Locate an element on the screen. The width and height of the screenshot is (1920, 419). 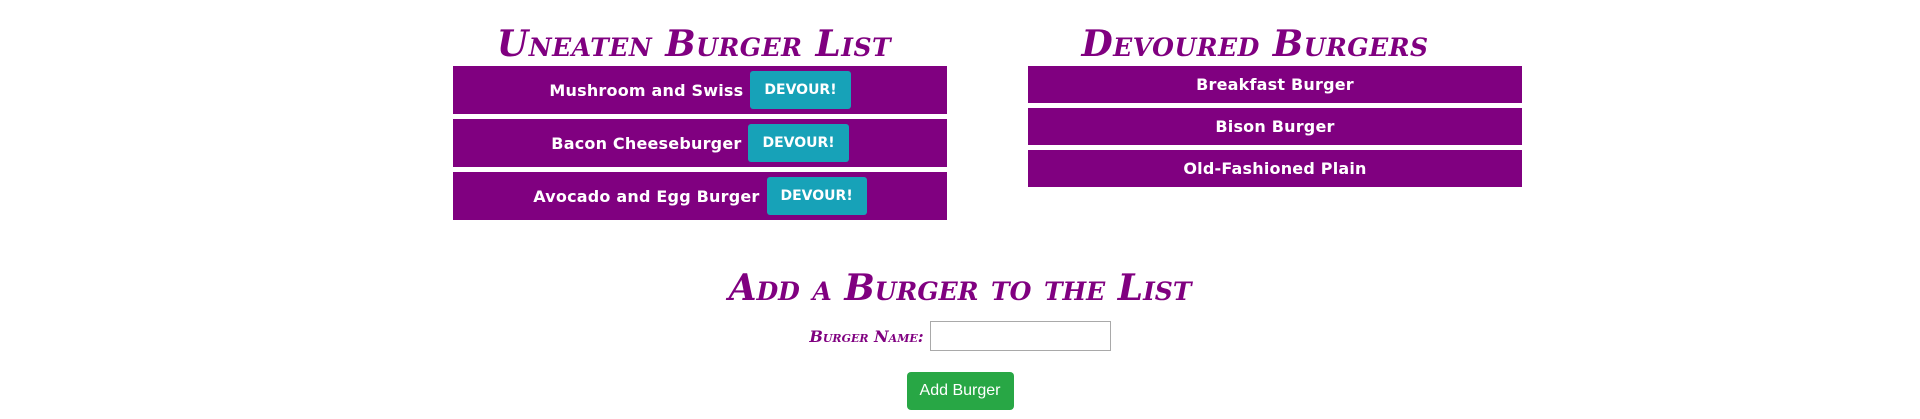
devoured-list-title: Devoured Burgers is located at coordinates (1255, 44).